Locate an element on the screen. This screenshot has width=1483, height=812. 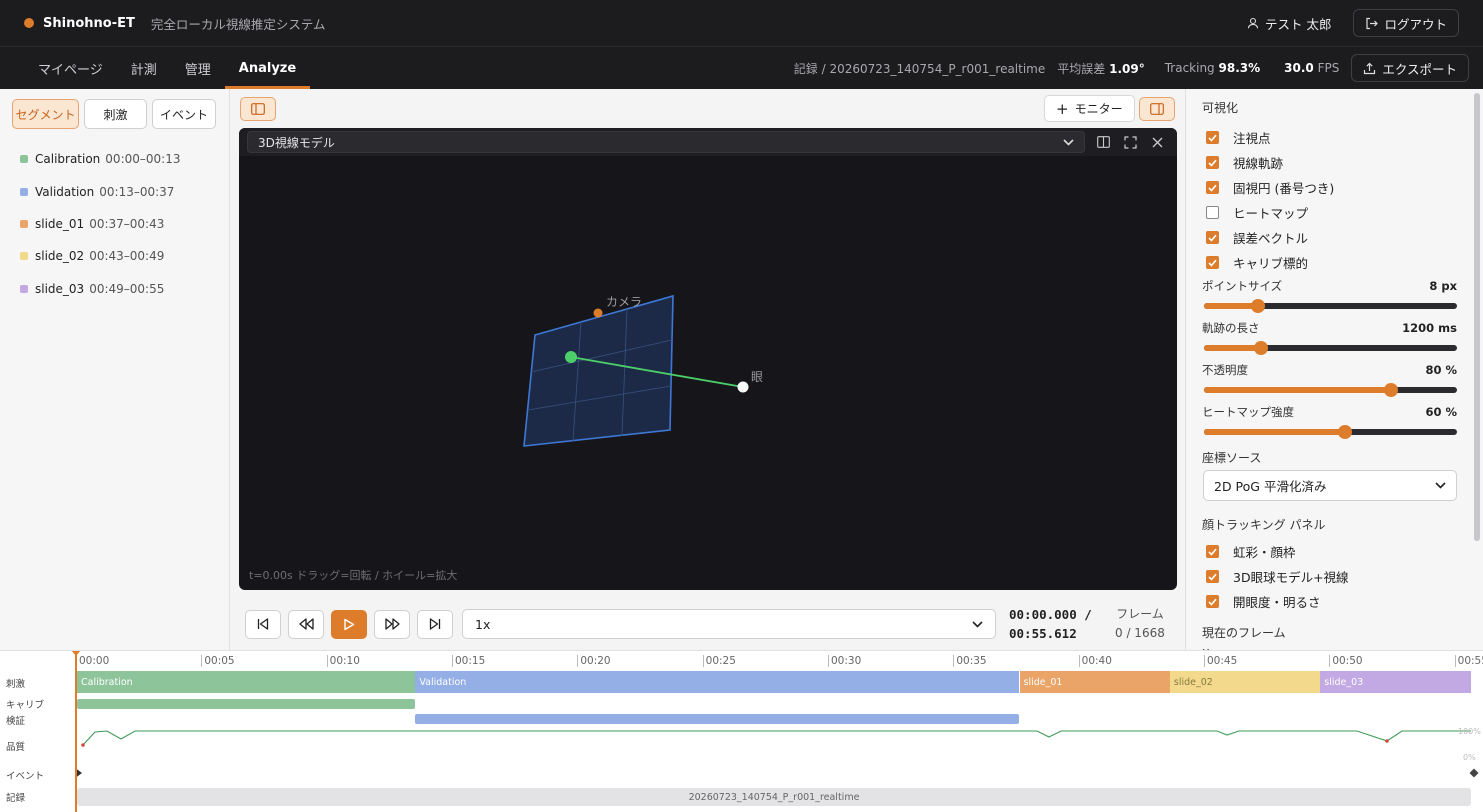
tab-mypage: マイページ is located at coordinates (70, 68).